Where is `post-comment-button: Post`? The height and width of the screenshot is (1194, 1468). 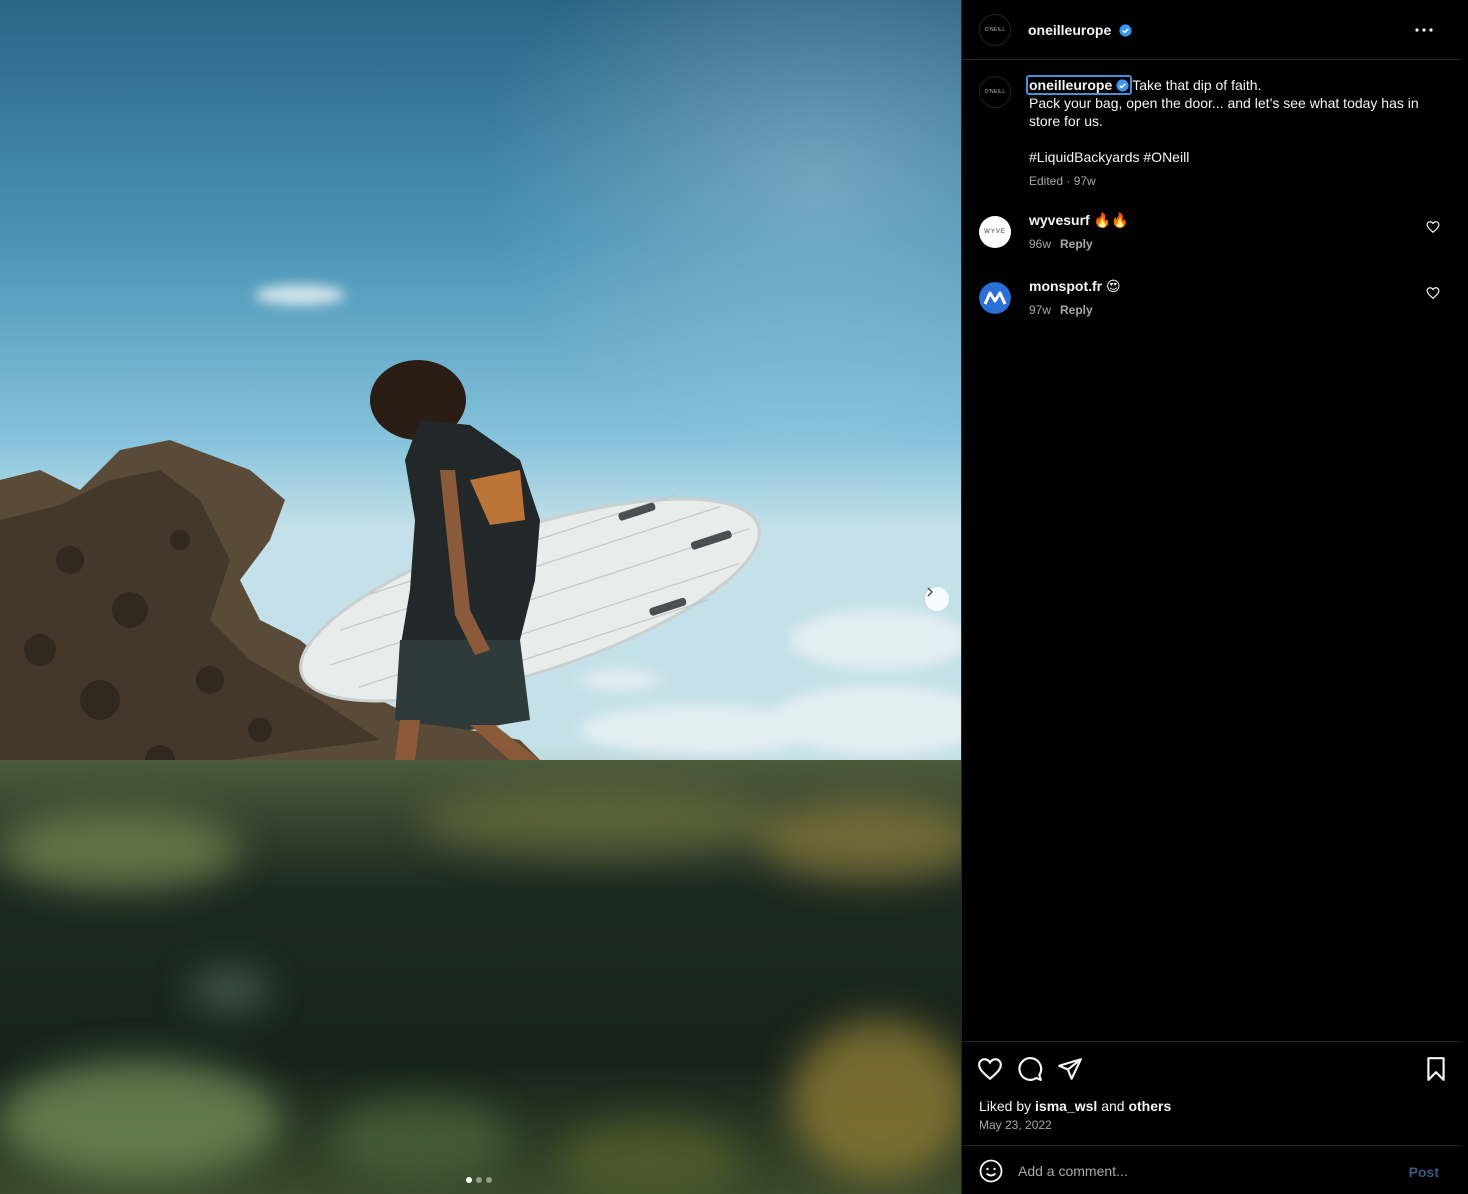
post-comment-button: Post is located at coordinates (1424, 1172).